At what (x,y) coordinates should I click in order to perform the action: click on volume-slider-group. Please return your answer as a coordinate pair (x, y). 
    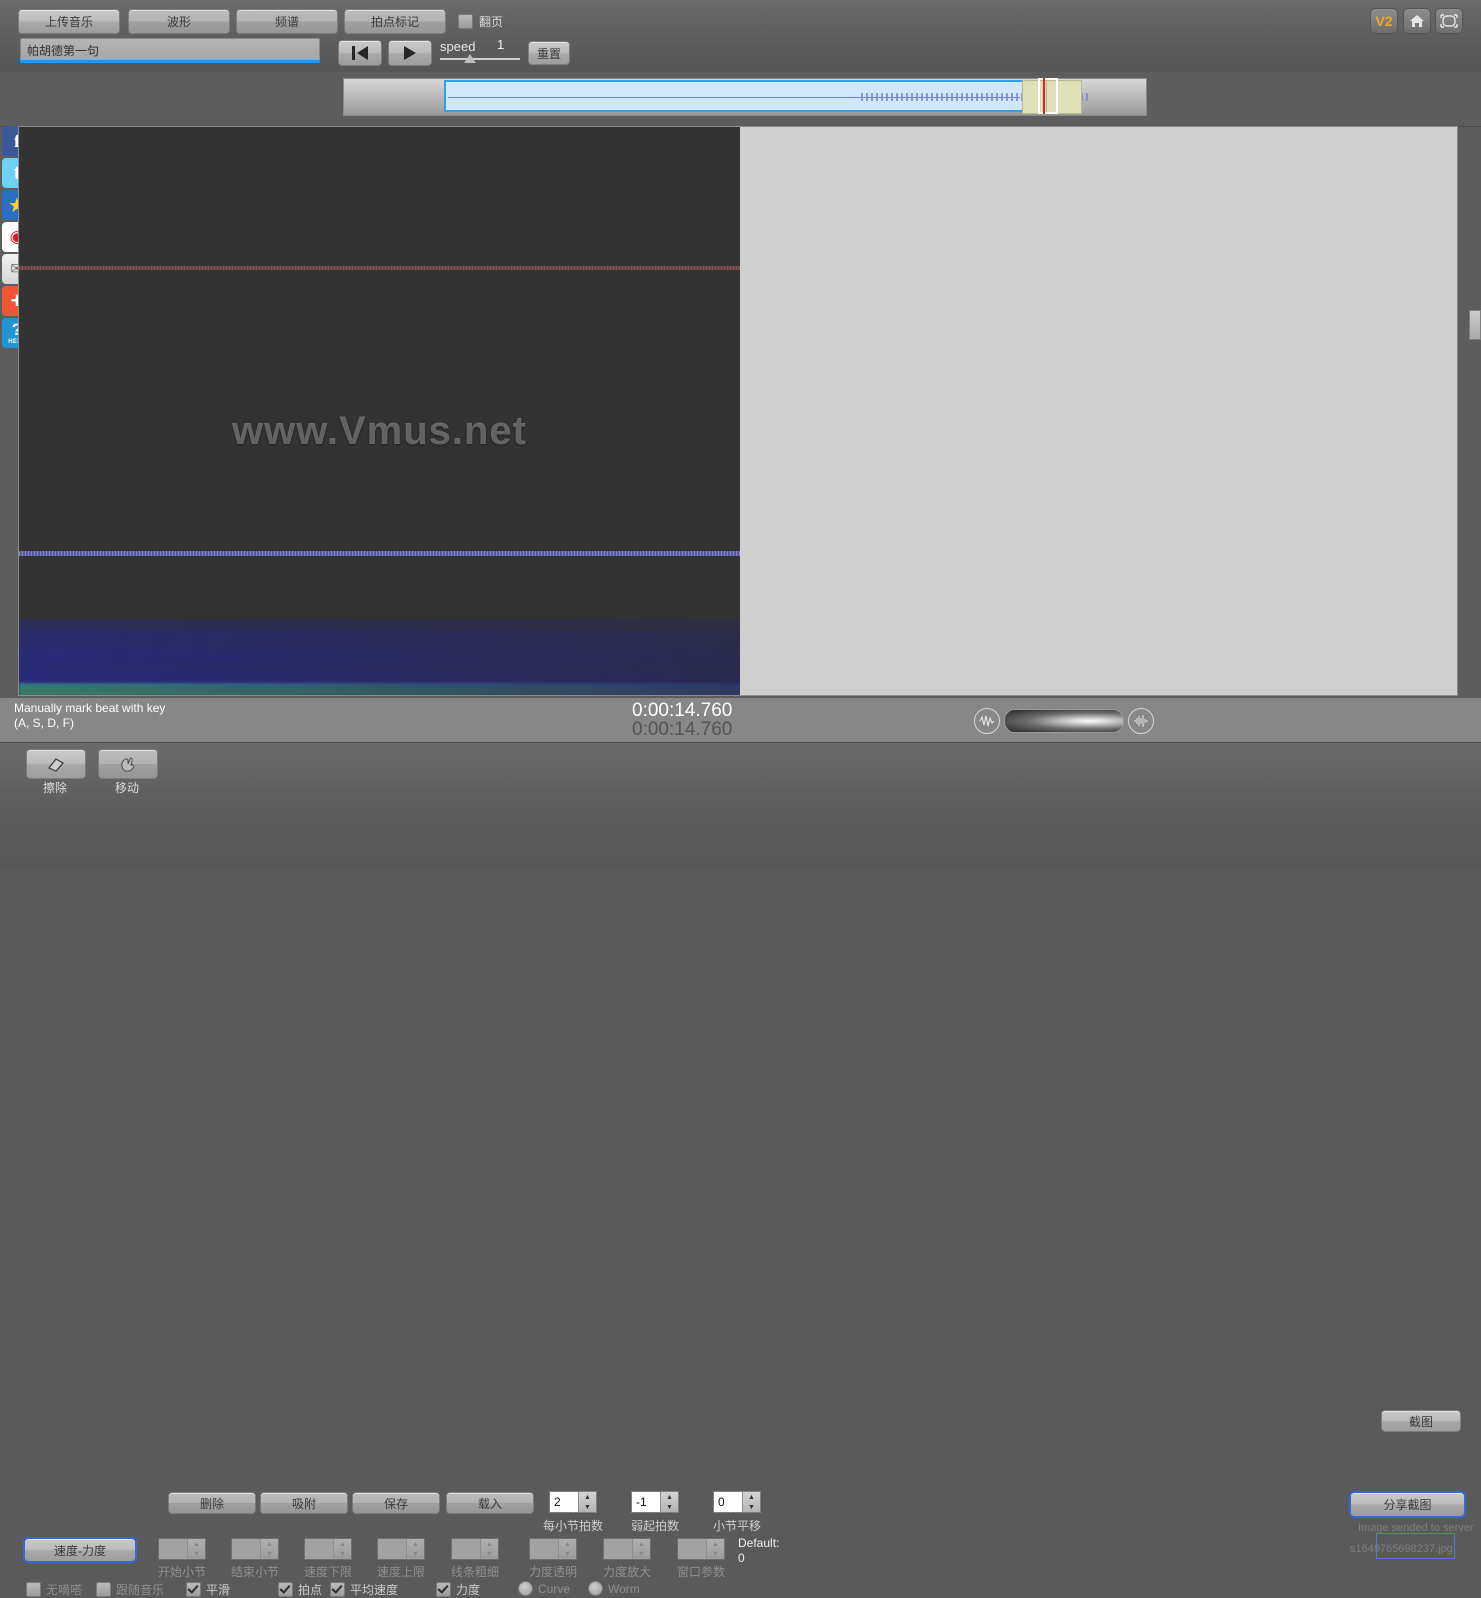
    Looking at the image, I should click on (1064, 721).